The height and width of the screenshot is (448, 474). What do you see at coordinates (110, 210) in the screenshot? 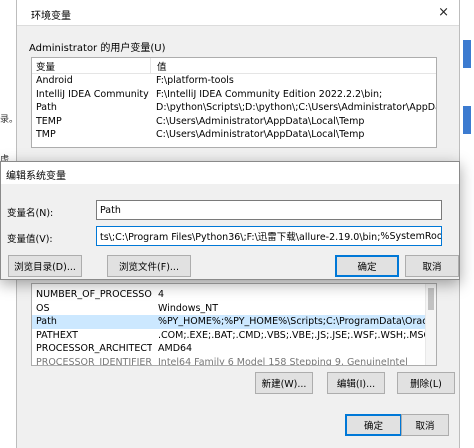
I see `variable-name-value: Path` at bounding box center [110, 210].